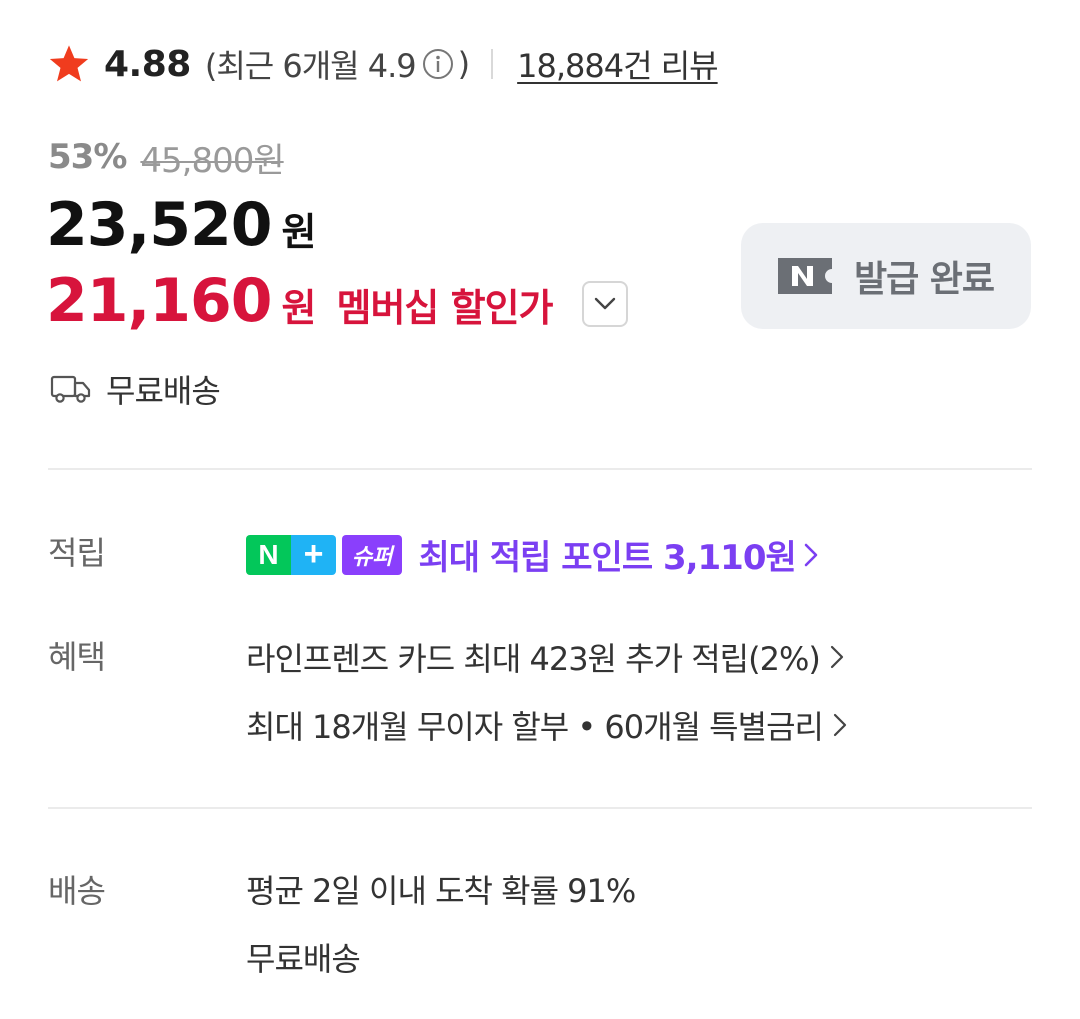 The image size is (1080, 1019). I want to click on points-row: N + 슈퍼 최대 적립 포인트 3,110원, so click(532, 554).